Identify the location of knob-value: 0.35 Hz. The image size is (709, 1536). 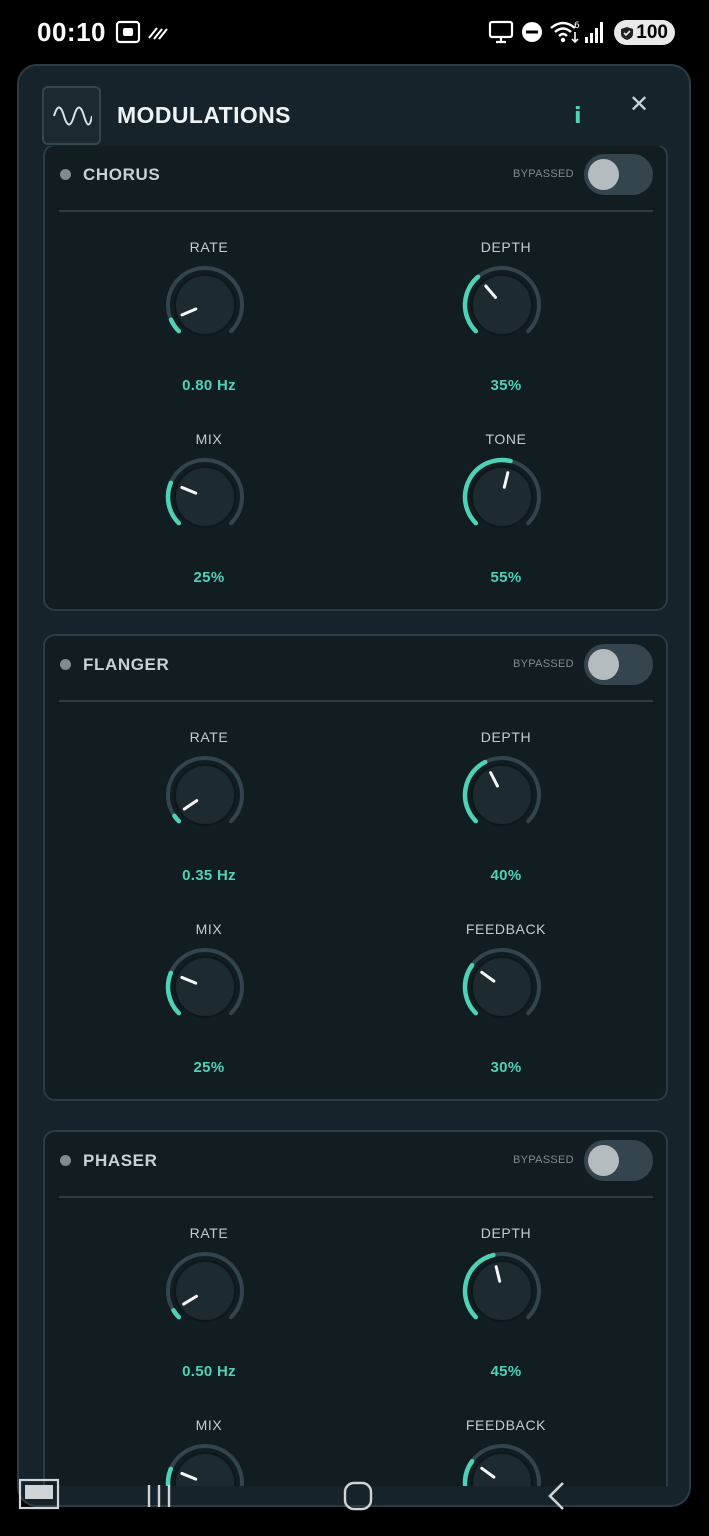
(209, 875).